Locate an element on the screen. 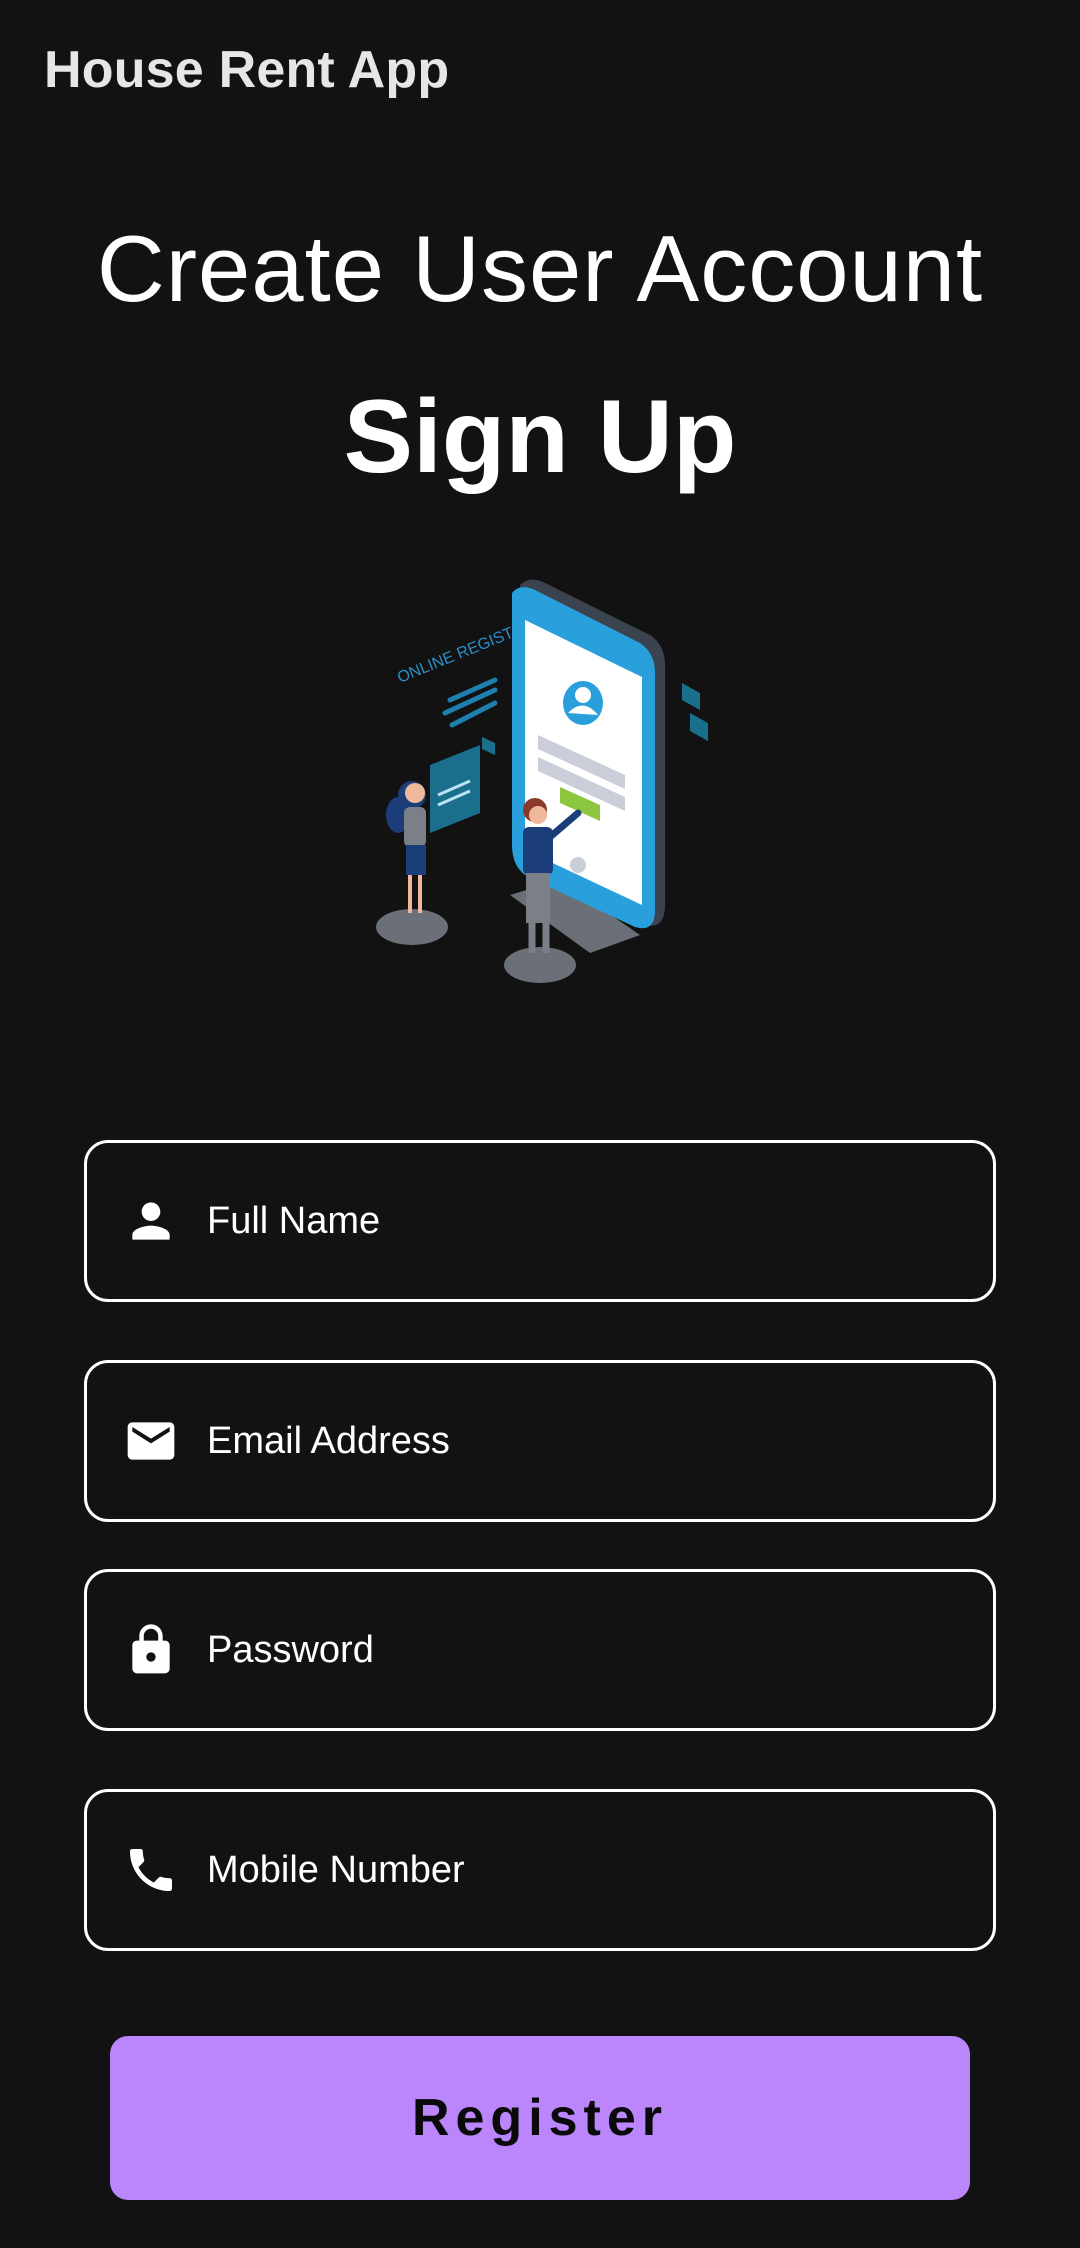 The height and width of the screenshot is (2248, 1080). email-icon is located at coordinates (151, 1441).